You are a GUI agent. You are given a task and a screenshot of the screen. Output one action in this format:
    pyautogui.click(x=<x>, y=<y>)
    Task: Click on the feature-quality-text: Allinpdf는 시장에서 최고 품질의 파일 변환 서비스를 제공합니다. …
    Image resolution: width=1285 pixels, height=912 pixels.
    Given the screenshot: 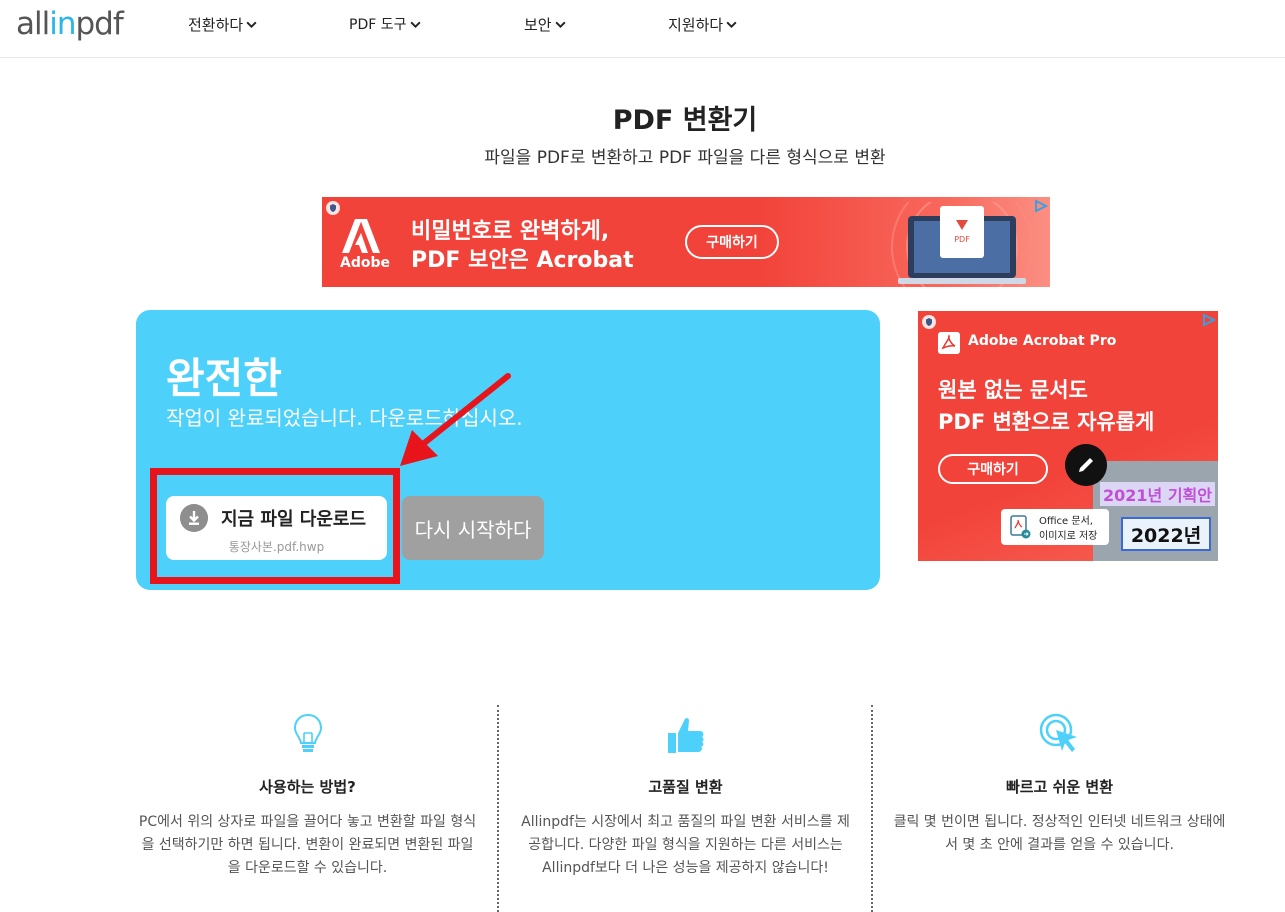 What is the action you would take?
    pyautogui.click(x=685, y=845)
    